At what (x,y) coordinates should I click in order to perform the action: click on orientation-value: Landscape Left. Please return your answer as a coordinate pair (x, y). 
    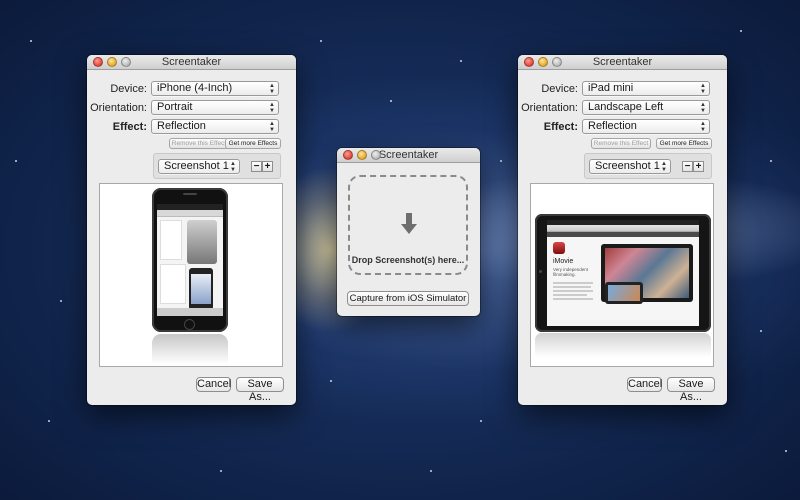
    Looking at the image, I should click on (626, 107).